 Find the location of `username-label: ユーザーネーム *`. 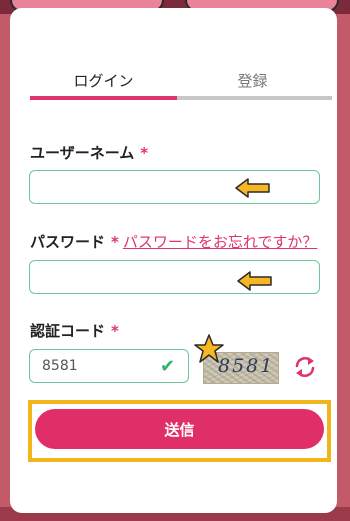

username-label: ユーザーネーム * is located at coordinates (89, 152).